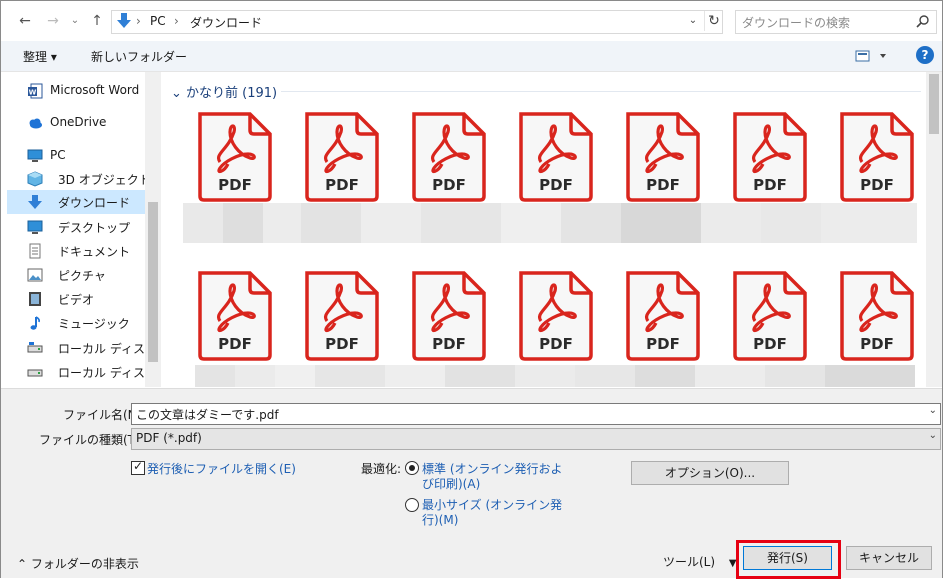 This screenshot has height=579, width=943. What do you see at coordinates (693, 21) in the screenshot?
I see `address-dropdown-icon: ⌄` at bounding box center [693, 21].